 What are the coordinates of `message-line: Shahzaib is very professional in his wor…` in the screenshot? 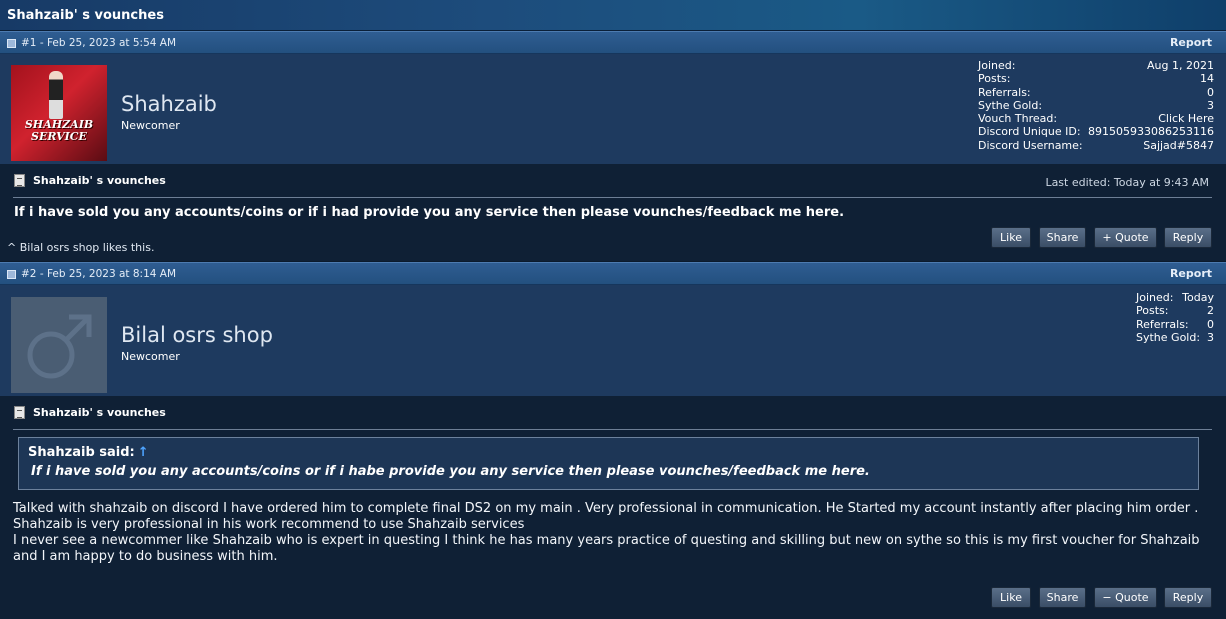 It's located at (269, 524).